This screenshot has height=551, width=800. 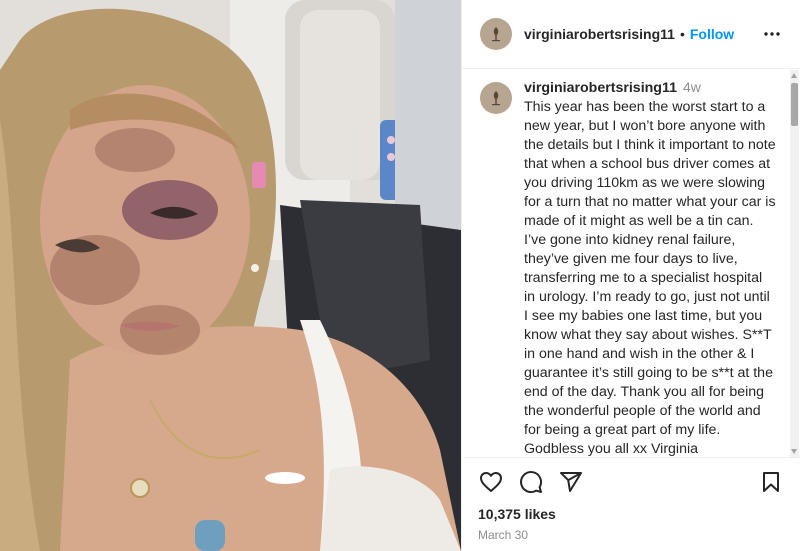 I want to click on header-username: virginiarobertsrising11, so click(x=599, y=34).